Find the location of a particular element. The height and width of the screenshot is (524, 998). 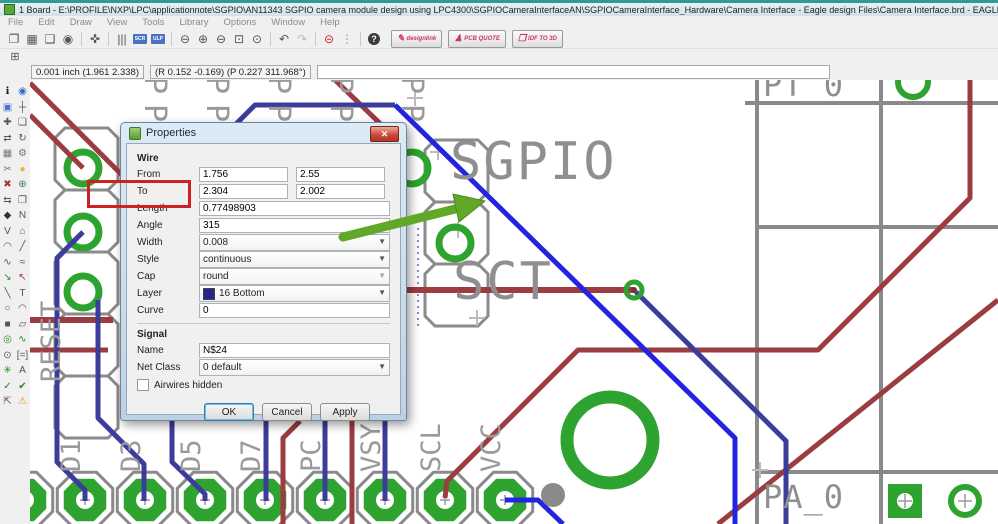

menu-view: View is located at coordinates (117, 22).